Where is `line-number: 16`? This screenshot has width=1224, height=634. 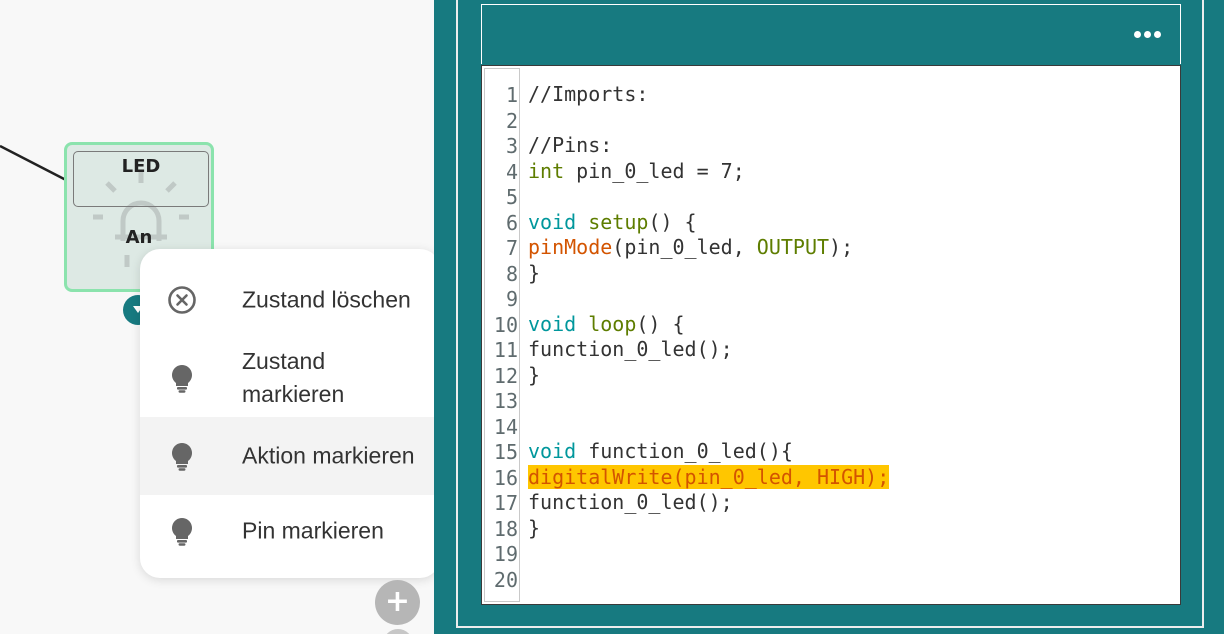 line-number: 16 is located at coordinates (505, 477).